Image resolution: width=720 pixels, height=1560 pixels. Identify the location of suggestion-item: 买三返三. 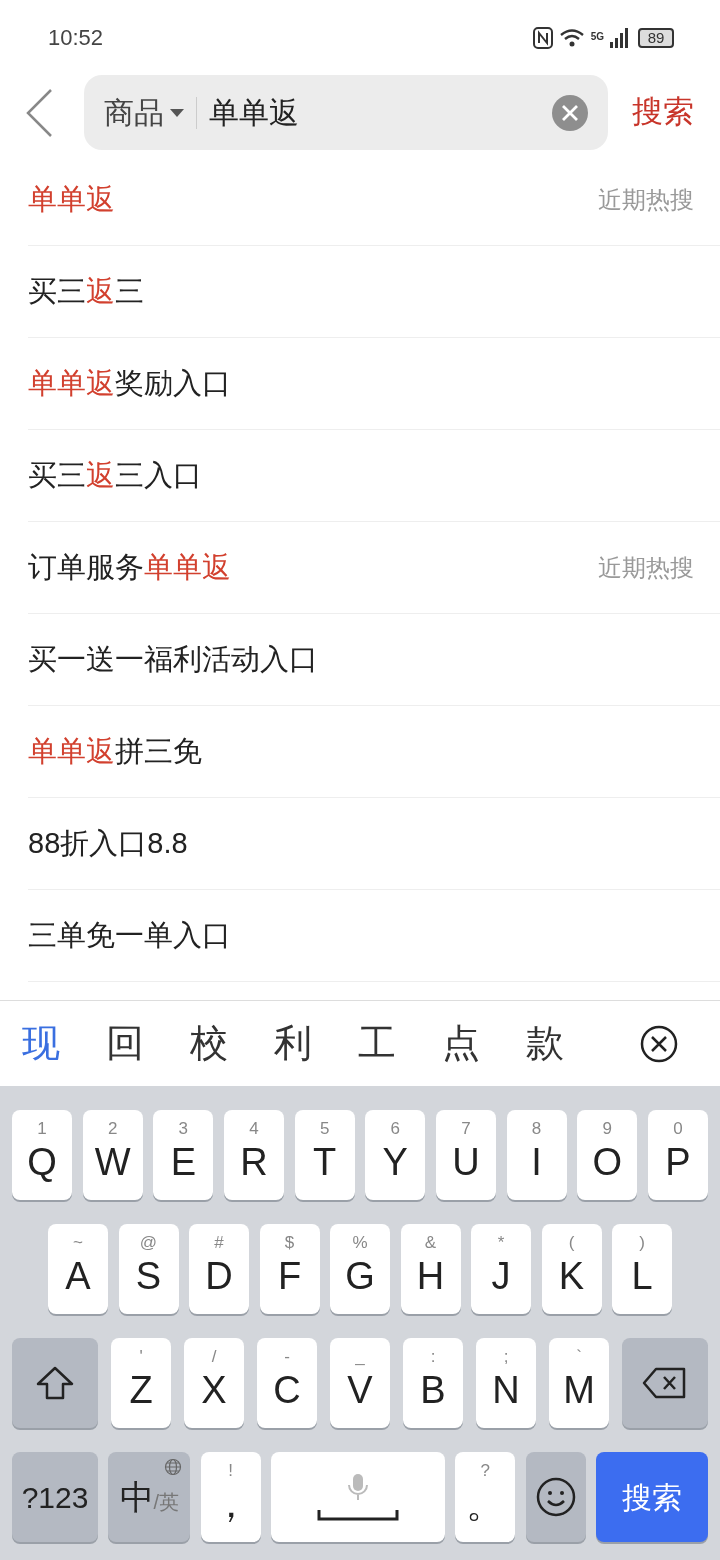
(86, 291).